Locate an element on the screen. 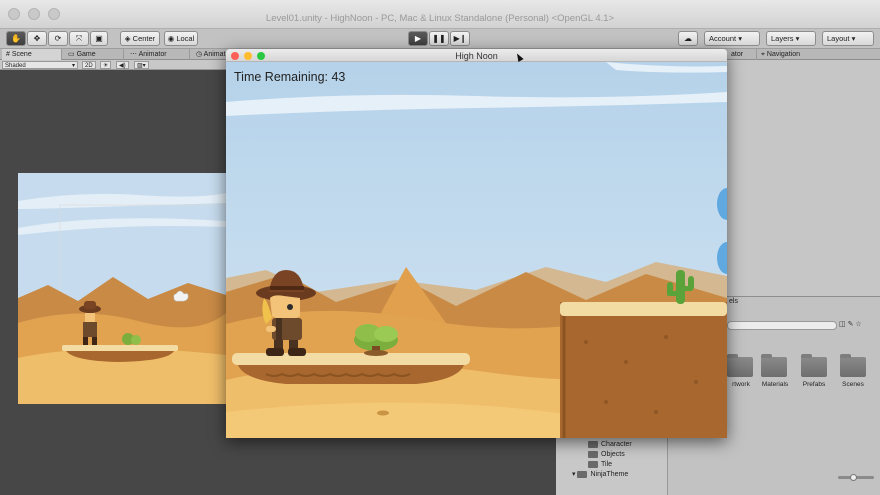  lighting-toggle-button: ☀ is located at coordinates (106, 65).